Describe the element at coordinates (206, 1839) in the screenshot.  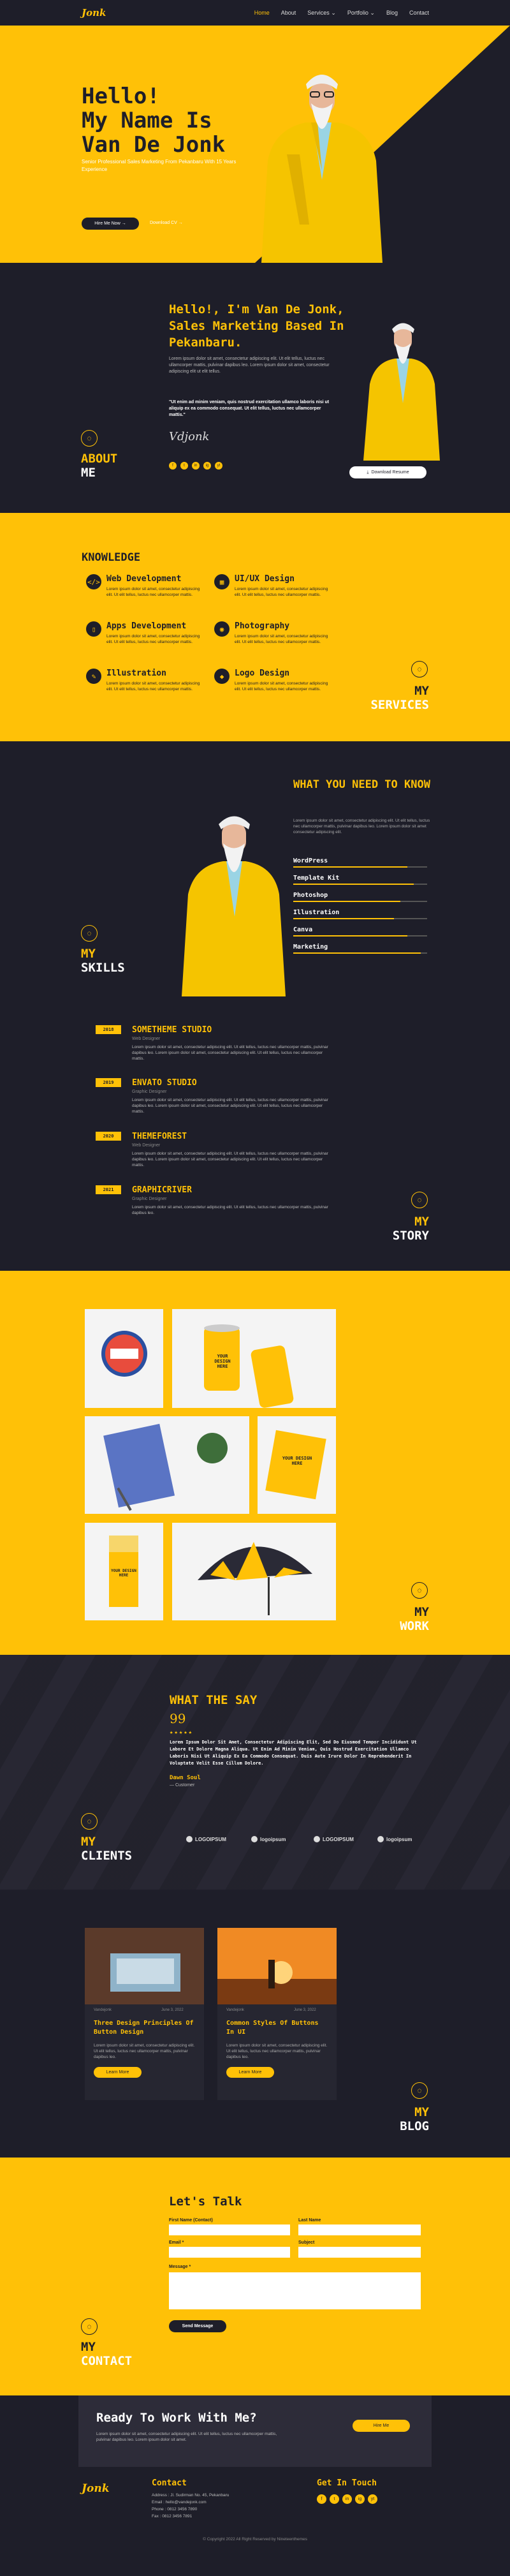
I see `client-logo: LOGOIPSUM` at that location.